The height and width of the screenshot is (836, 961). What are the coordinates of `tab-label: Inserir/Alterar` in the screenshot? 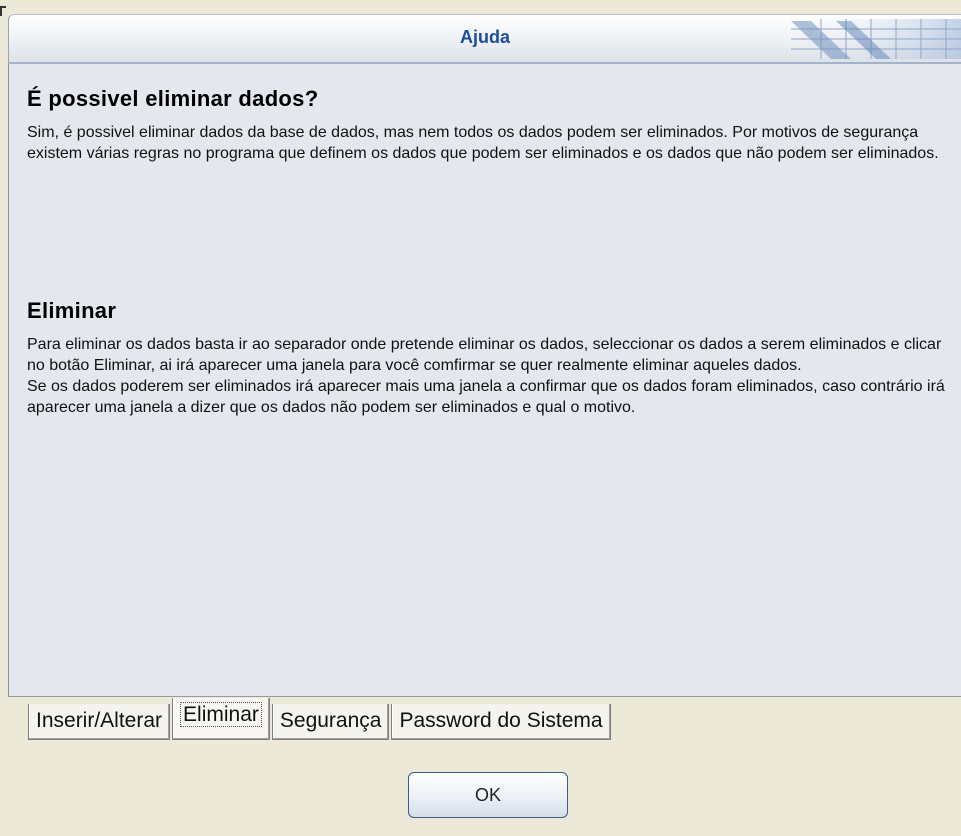 It's located at (99, 720).